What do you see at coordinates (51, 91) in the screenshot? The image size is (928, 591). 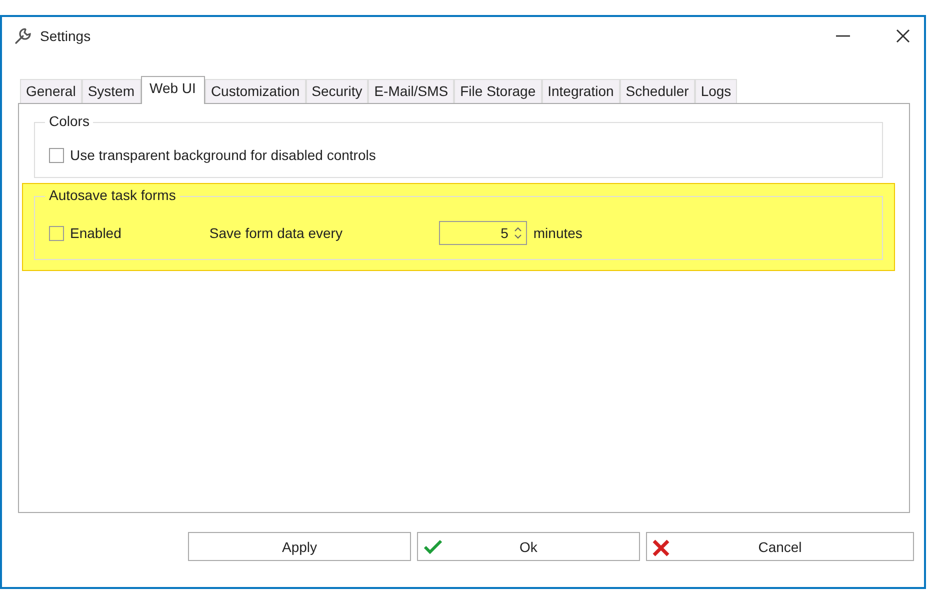 I see `tab: General` at bounding box center [51, 91].